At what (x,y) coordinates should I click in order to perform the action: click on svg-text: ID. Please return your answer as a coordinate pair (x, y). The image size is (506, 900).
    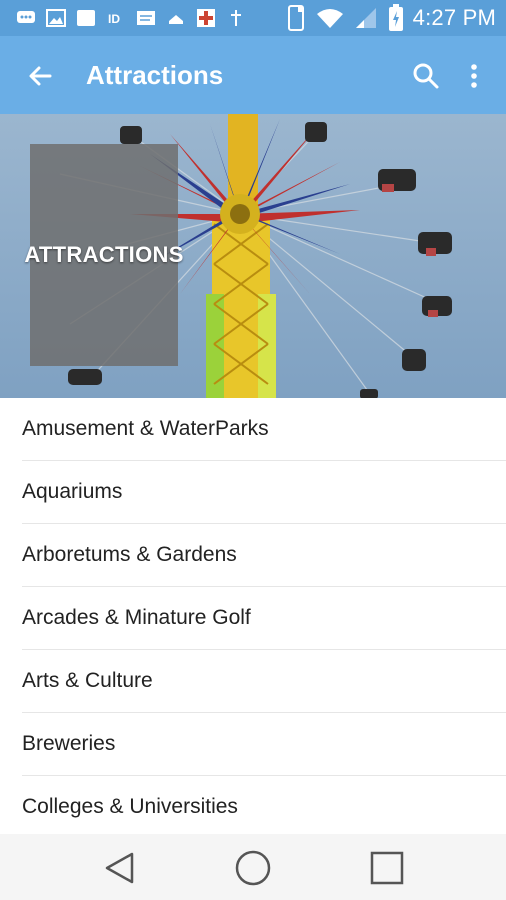
    Looking at the image, I should click on (114, 19).